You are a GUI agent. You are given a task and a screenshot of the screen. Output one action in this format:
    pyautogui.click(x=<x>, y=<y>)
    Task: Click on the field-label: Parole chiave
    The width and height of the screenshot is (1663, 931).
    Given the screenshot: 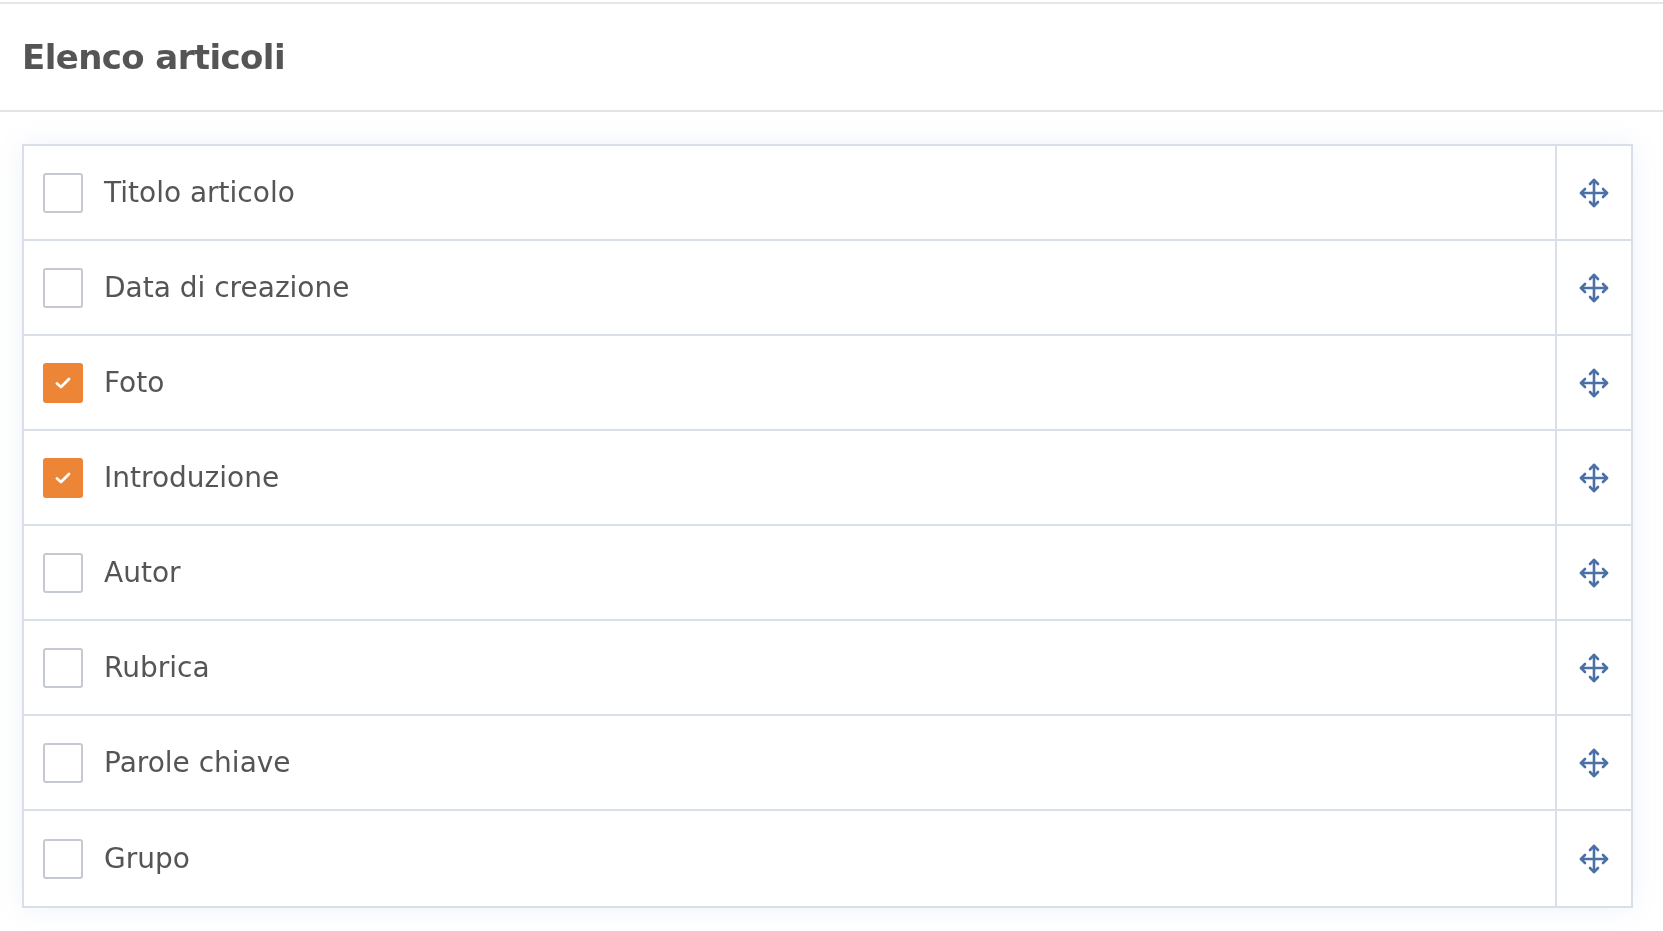 What is the action you would take?
    pyautogui.click(x=197, y=762)
    